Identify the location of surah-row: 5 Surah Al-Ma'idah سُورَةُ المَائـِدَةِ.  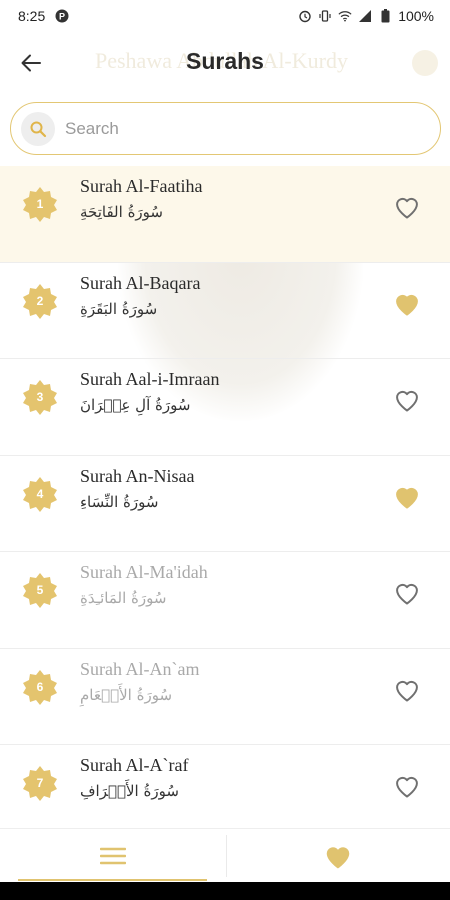
(225, 600).